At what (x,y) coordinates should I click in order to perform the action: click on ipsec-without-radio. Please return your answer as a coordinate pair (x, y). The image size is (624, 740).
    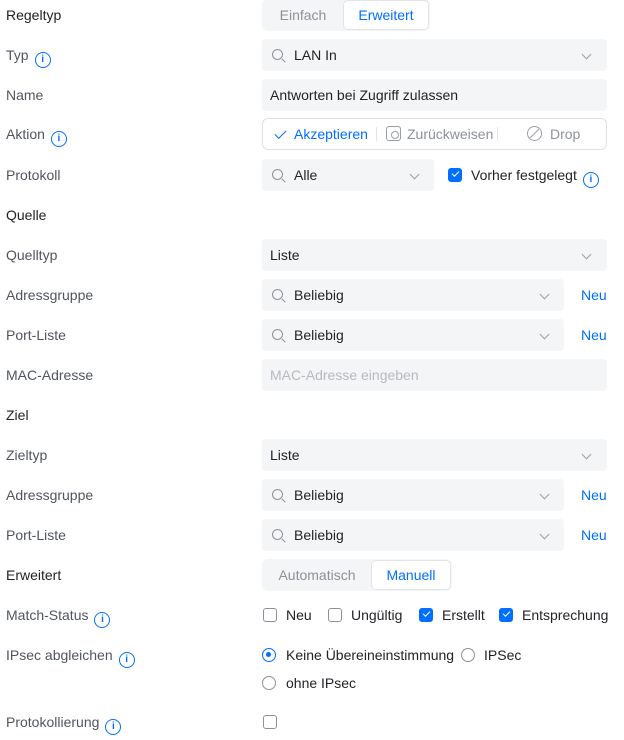
    Looking at the image, I should click on (269, 683).